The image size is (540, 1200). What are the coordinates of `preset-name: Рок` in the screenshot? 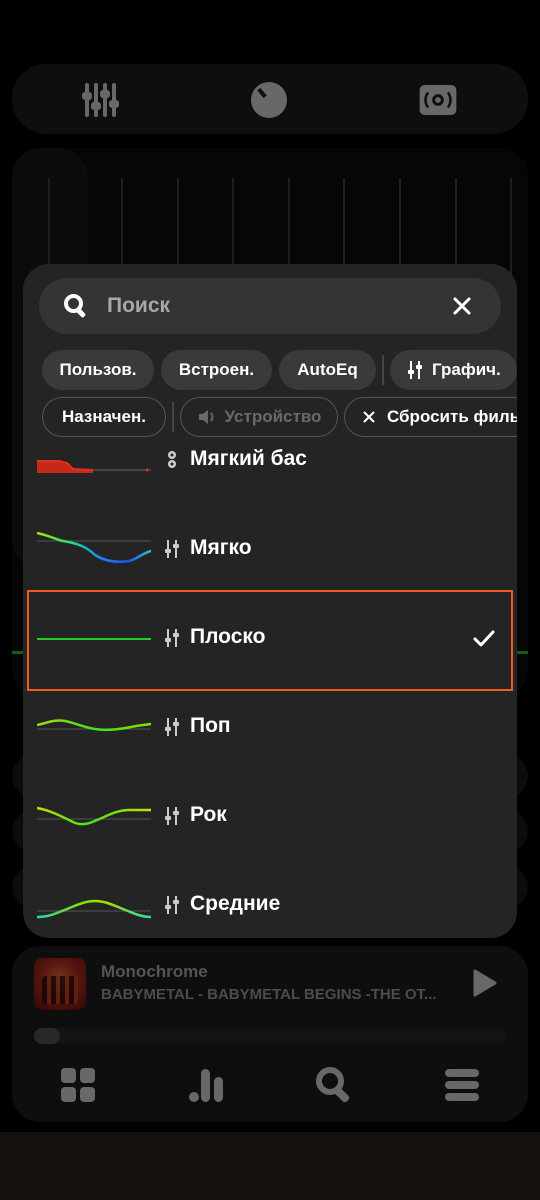 It's located at (208, 814).